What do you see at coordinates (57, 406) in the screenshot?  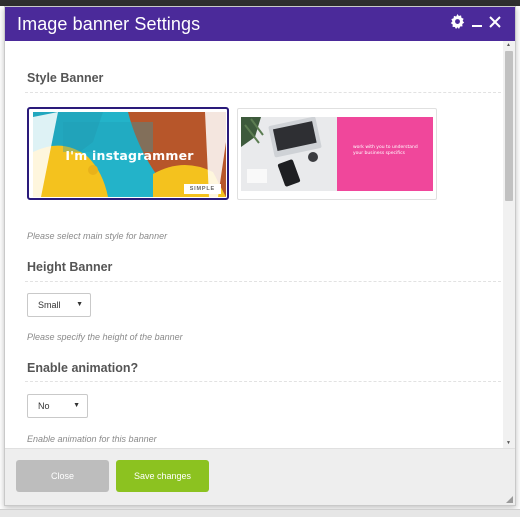 I see `animation-select: No ▼` at bounding box center [57, 406].